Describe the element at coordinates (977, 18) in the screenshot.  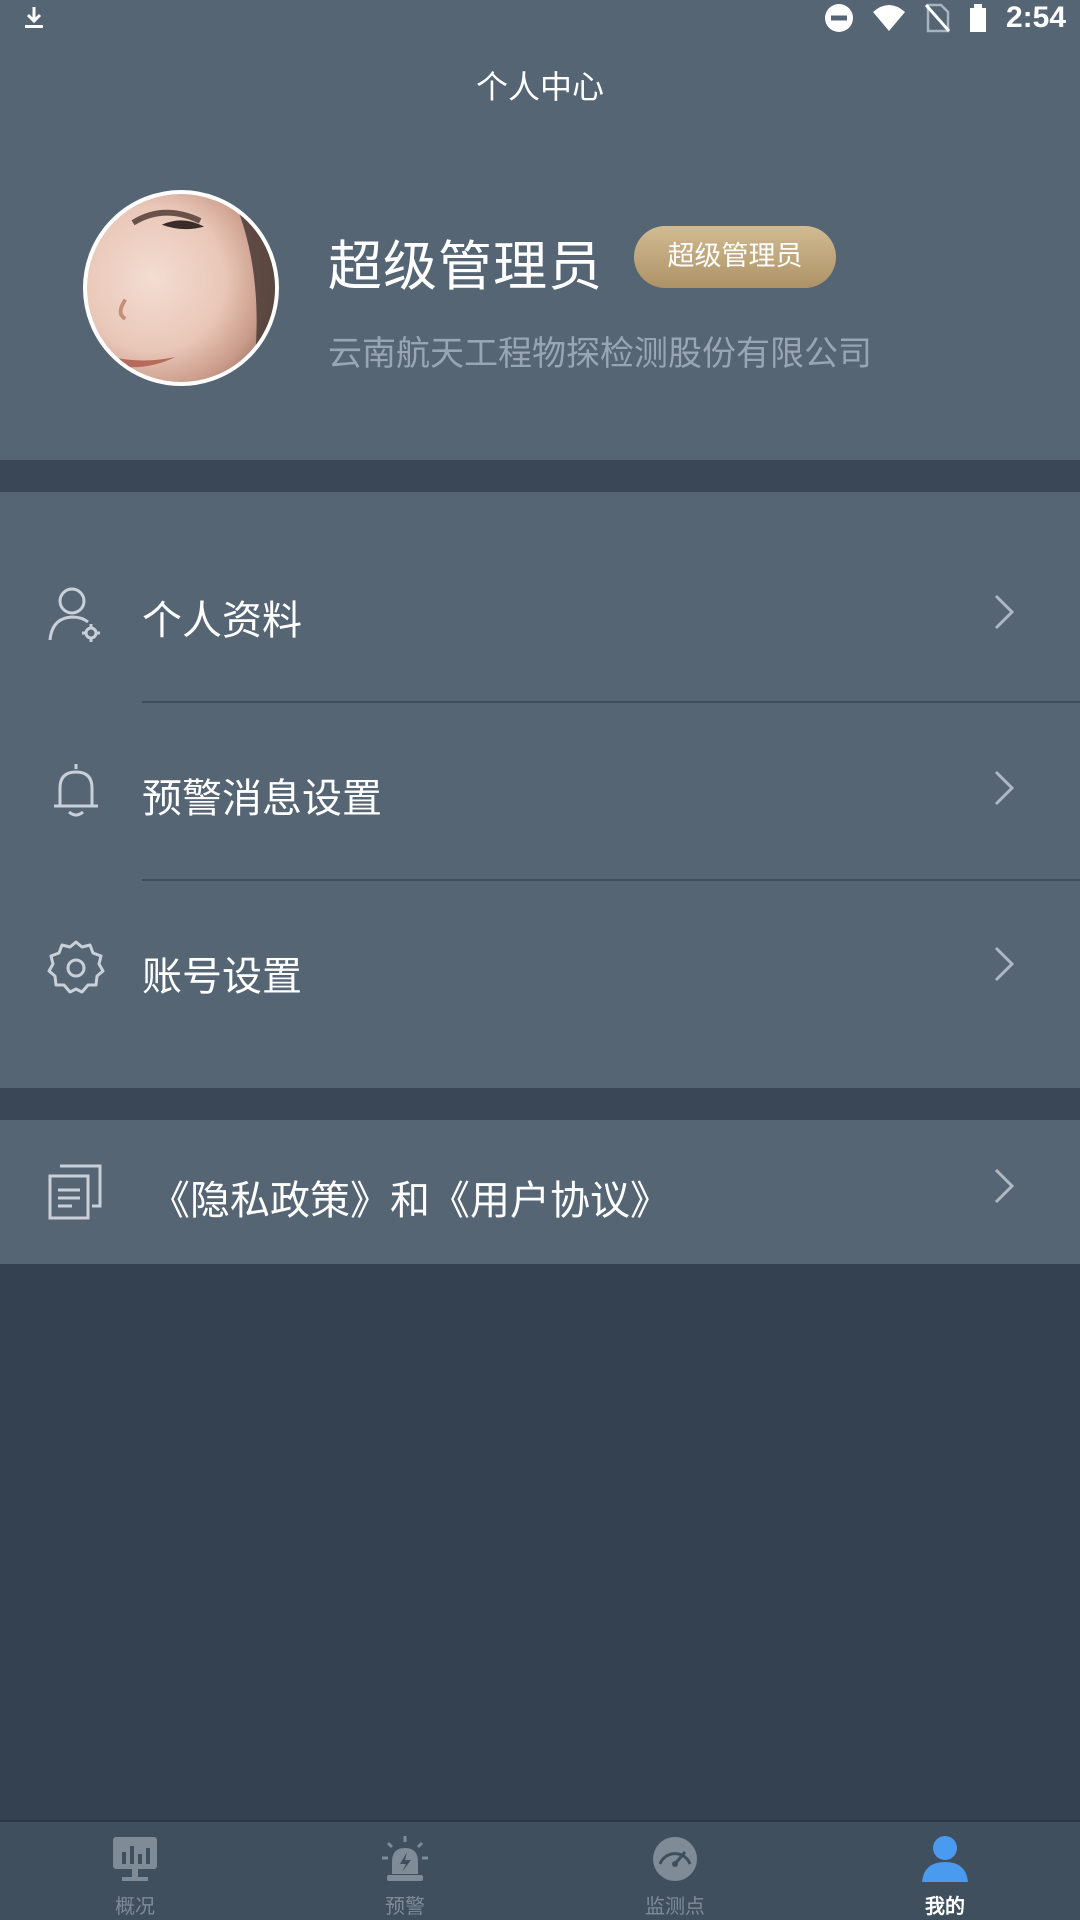
I see `battery-icon` at that location.